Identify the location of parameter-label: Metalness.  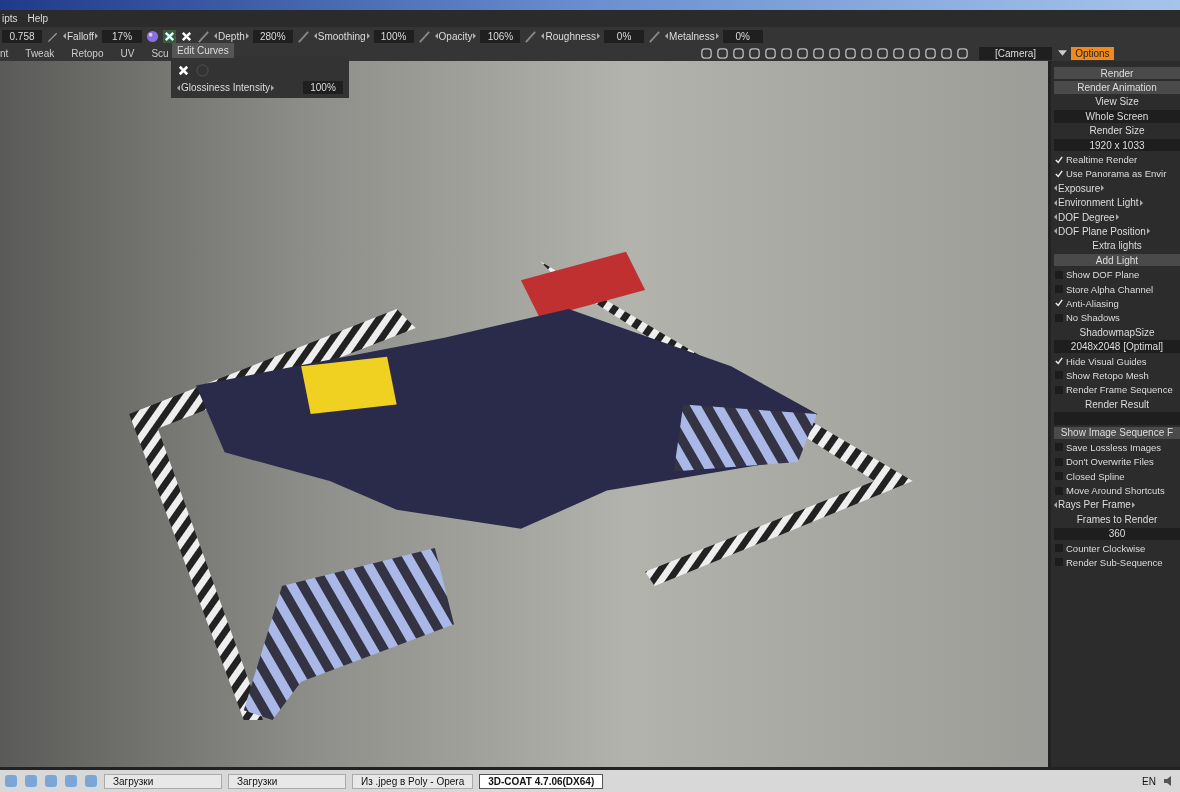
(692, 36).